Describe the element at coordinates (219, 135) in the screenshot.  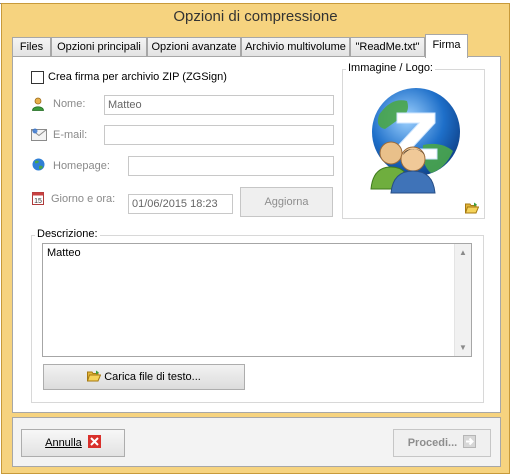
I see `email-field` at that location.